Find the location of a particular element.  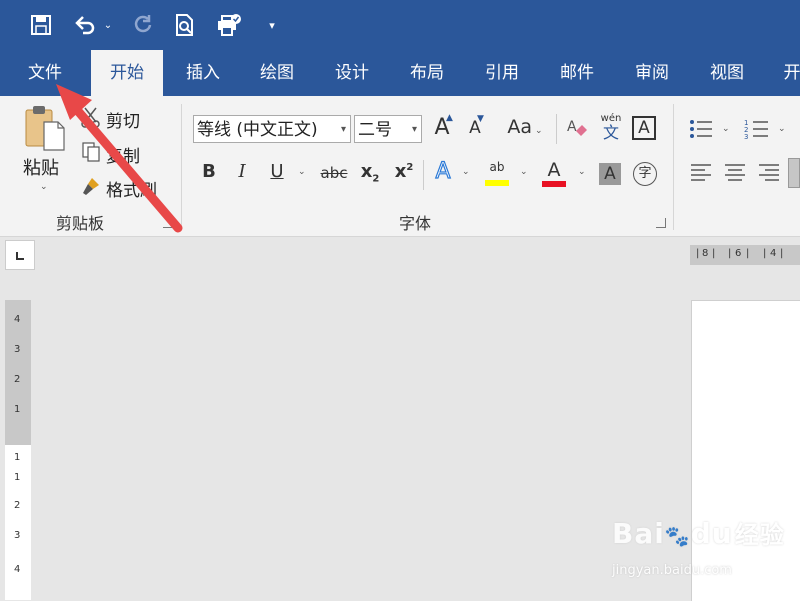

redo-button is located at coordinates (143, 25).